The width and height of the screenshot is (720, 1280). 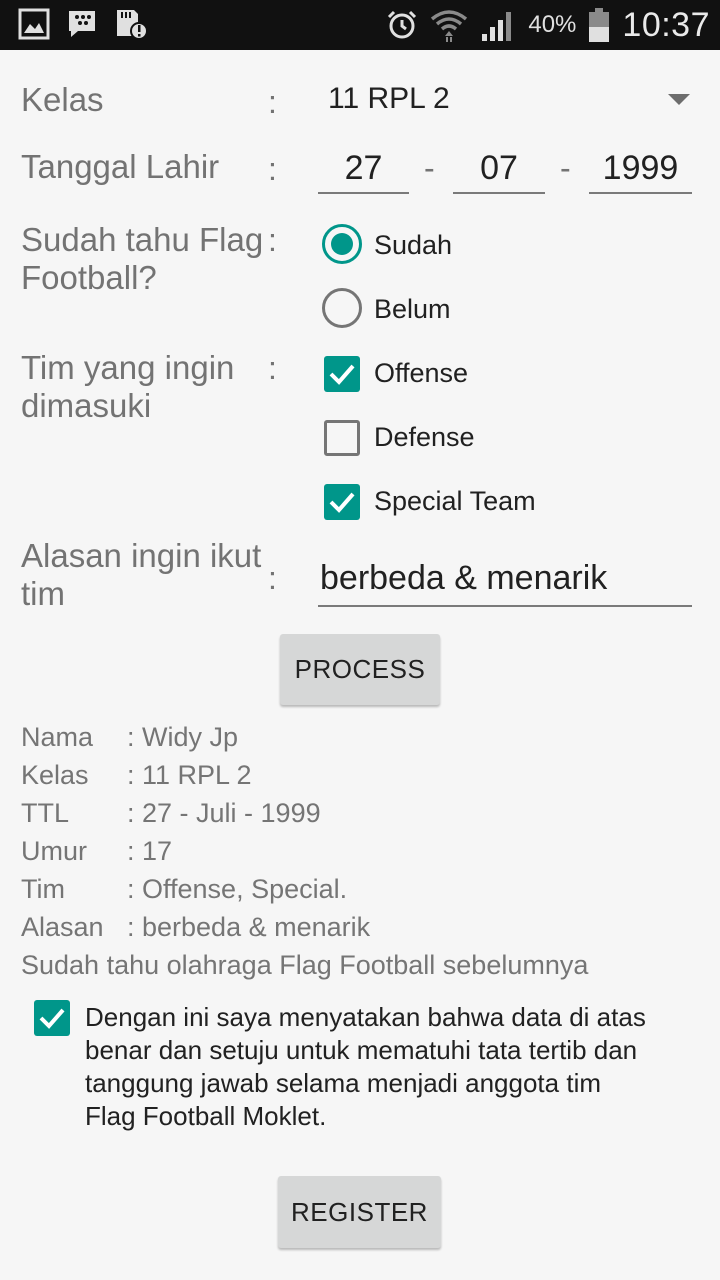 I want to click on alasan-label-line2: tim, so click(x=43, y=593).